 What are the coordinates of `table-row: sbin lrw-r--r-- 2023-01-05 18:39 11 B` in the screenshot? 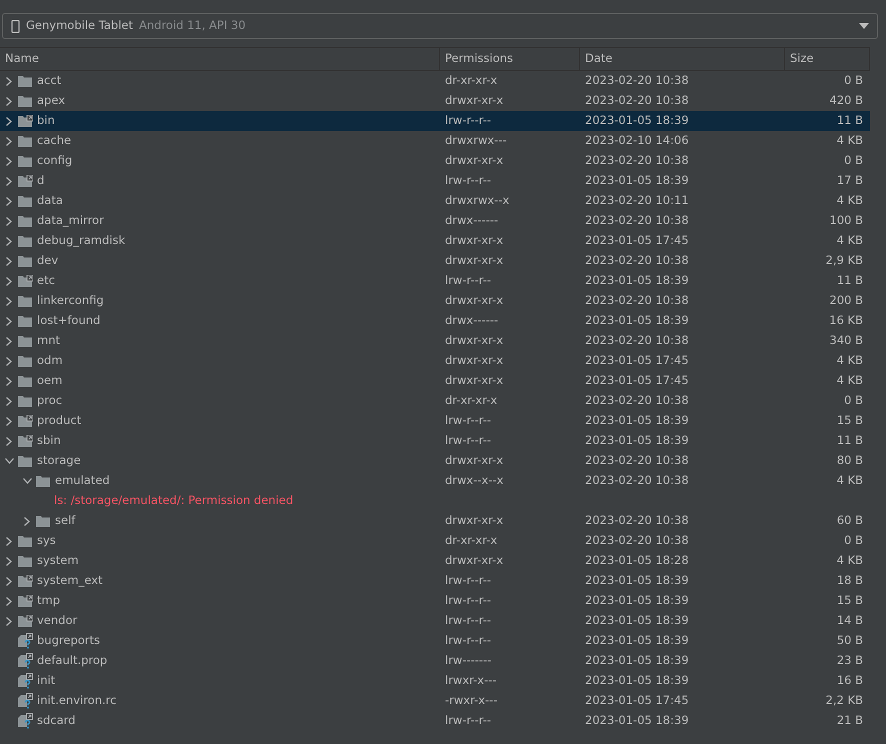 It's located at (435, 441).